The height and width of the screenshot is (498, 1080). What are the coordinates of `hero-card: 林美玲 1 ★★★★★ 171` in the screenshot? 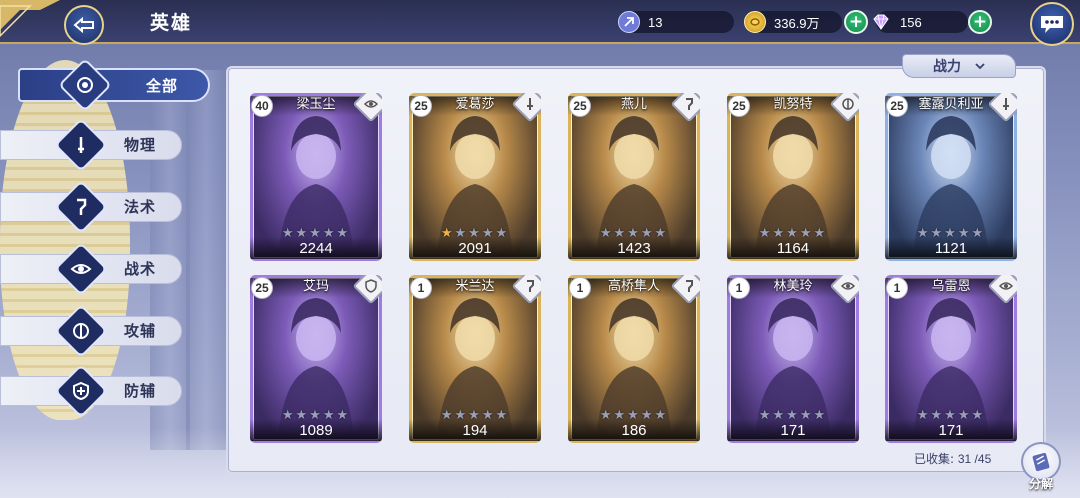 It's located at (793, 359).